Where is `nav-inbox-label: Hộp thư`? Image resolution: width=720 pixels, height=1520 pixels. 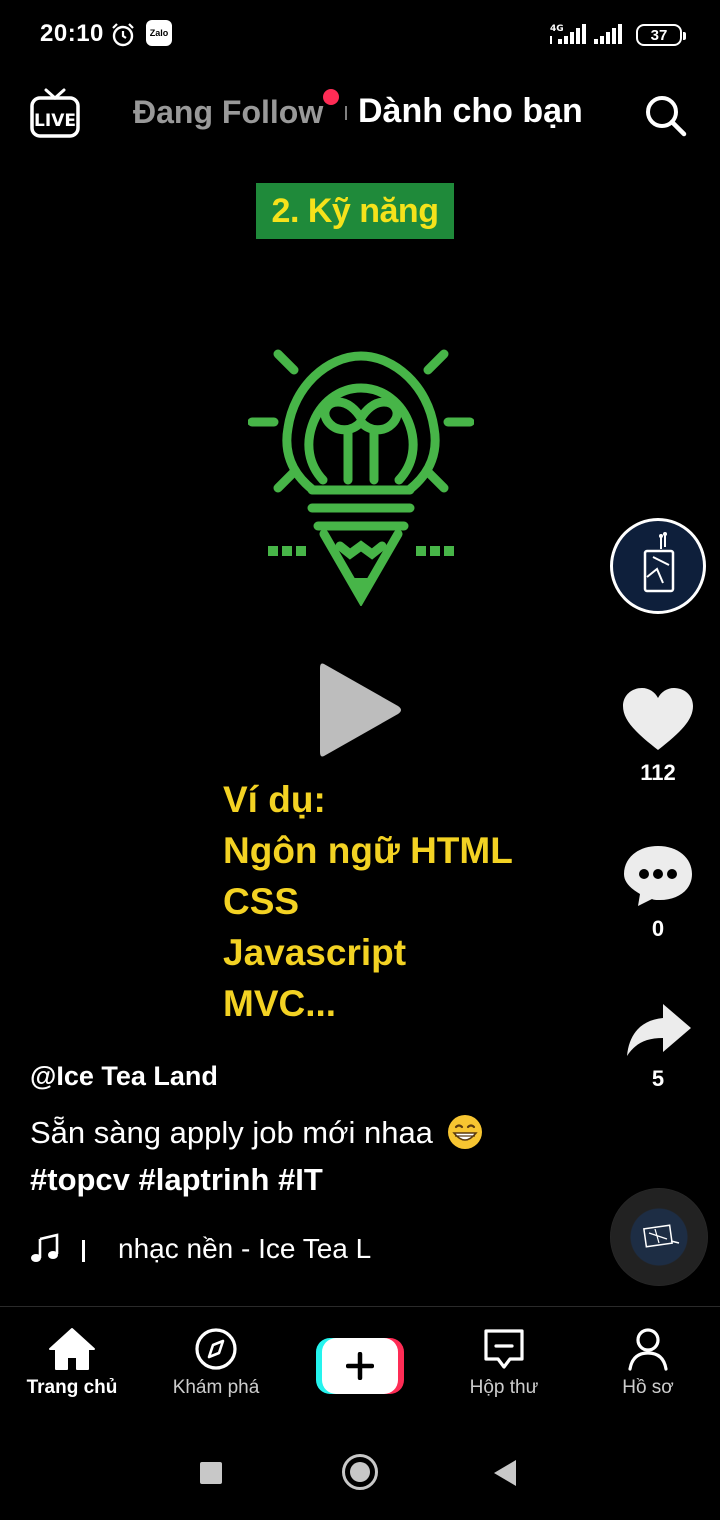 nav-inbox-label: Hộp thư is located at coordinates (504, 1387).